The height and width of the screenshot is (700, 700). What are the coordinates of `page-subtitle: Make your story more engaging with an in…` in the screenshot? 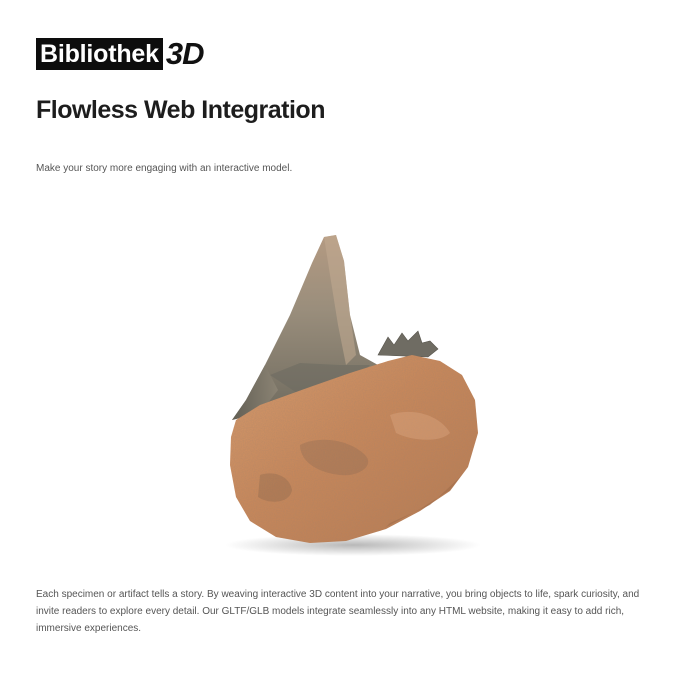 It's located at (164, 168).